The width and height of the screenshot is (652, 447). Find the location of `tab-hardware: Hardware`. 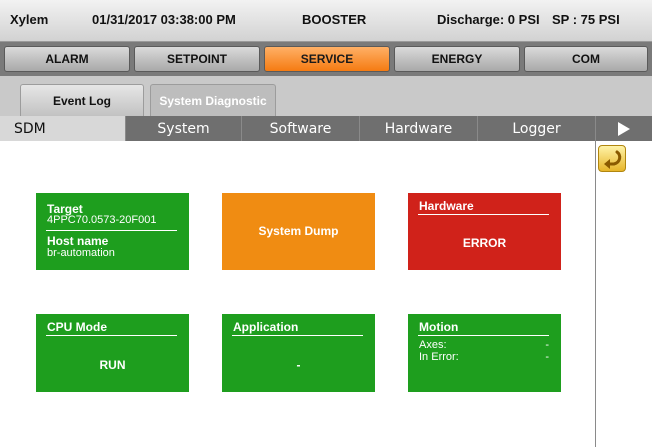

tab-hardware: Hardware is located at coordinates (419, 128).